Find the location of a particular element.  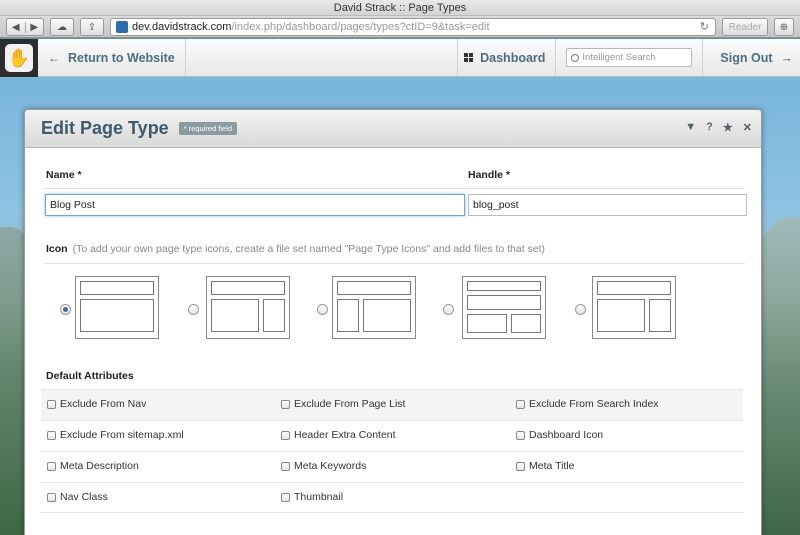

attribute-row-4: Nav Class Thumbnail is located at coordinates (392, 497).